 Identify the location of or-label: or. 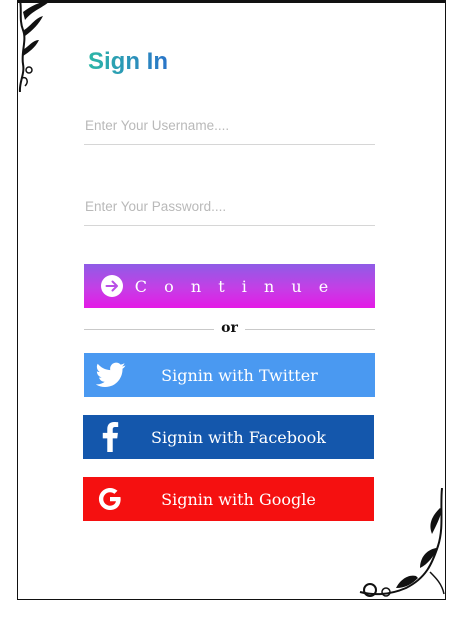
(229, 328).